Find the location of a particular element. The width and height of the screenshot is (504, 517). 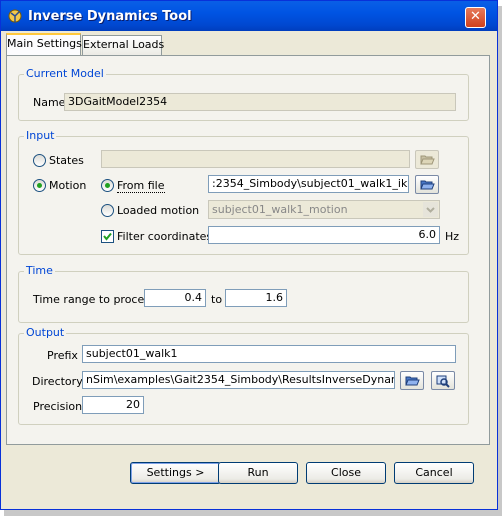

browse-search-icon is located at coordinates (443, 381).